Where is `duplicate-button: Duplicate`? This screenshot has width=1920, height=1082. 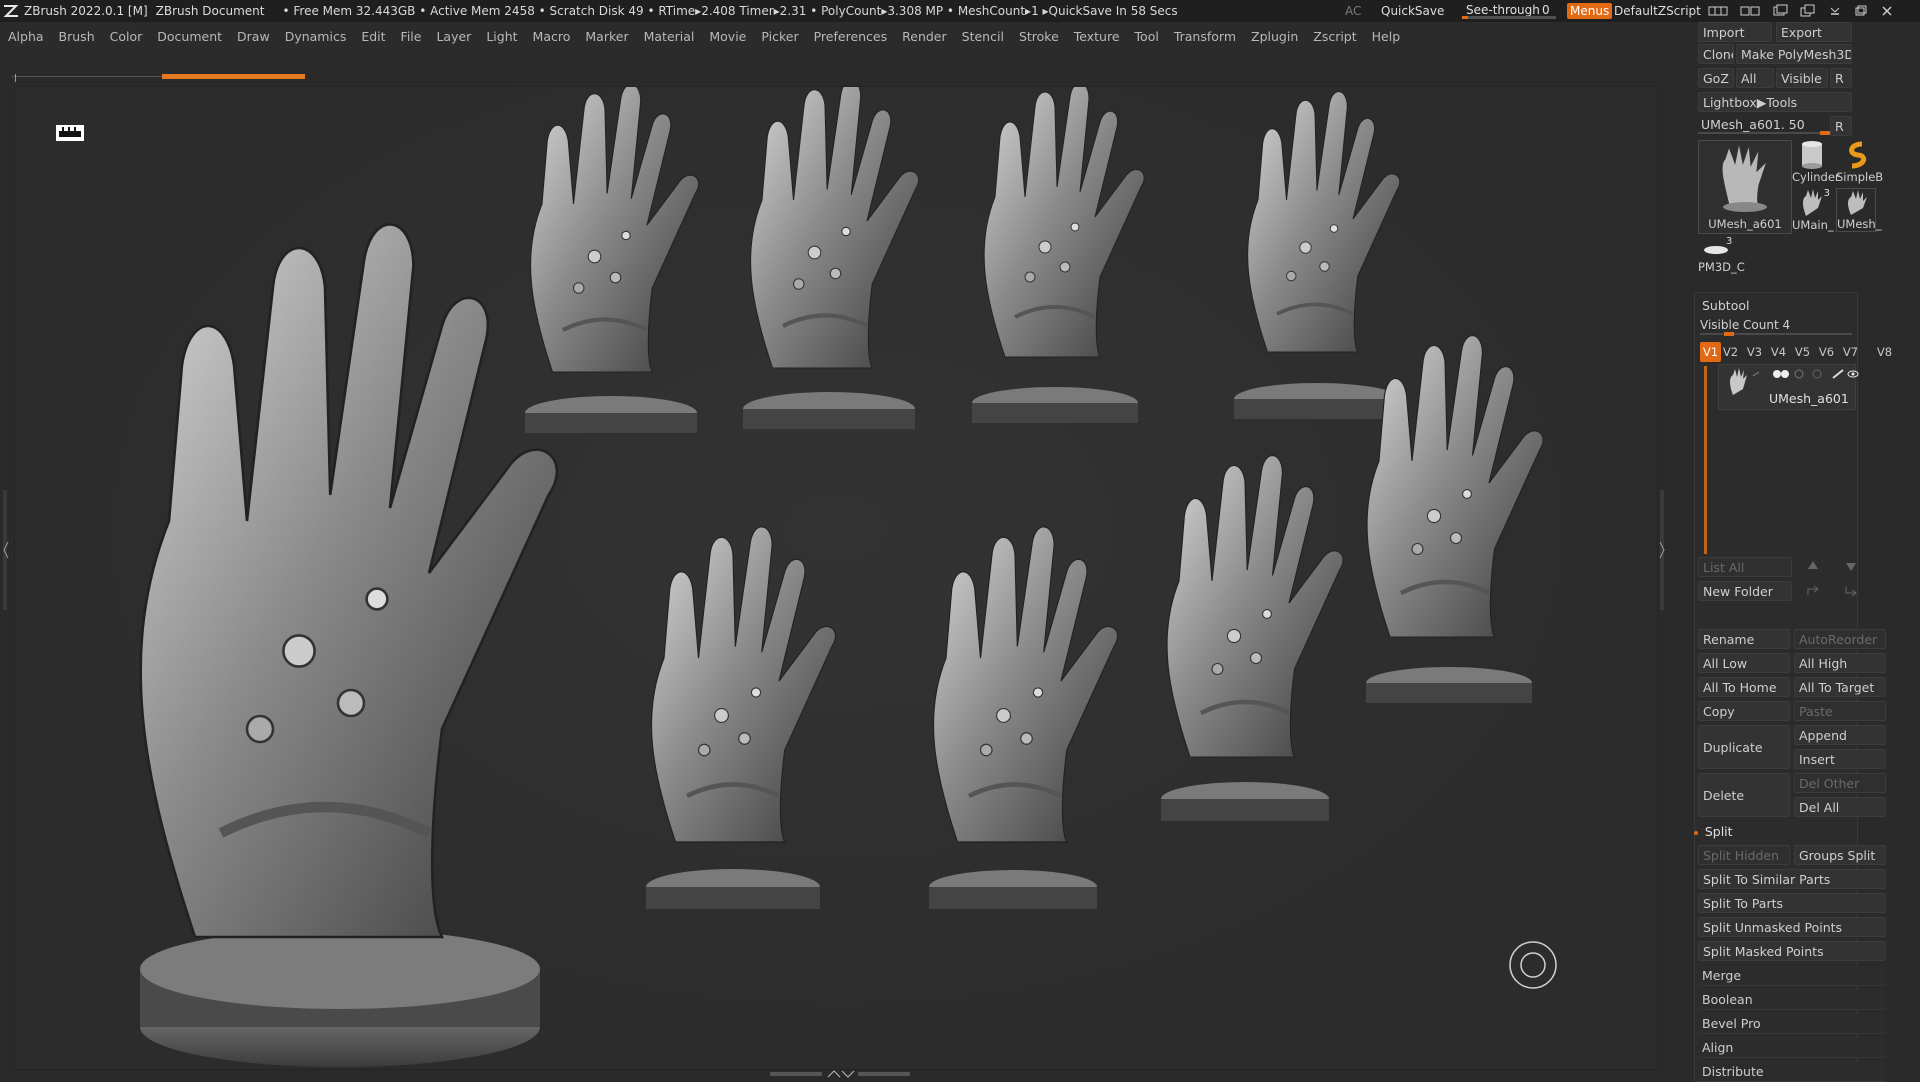 duplicate-button: Duplicate is located at coordinates (1744, 747).